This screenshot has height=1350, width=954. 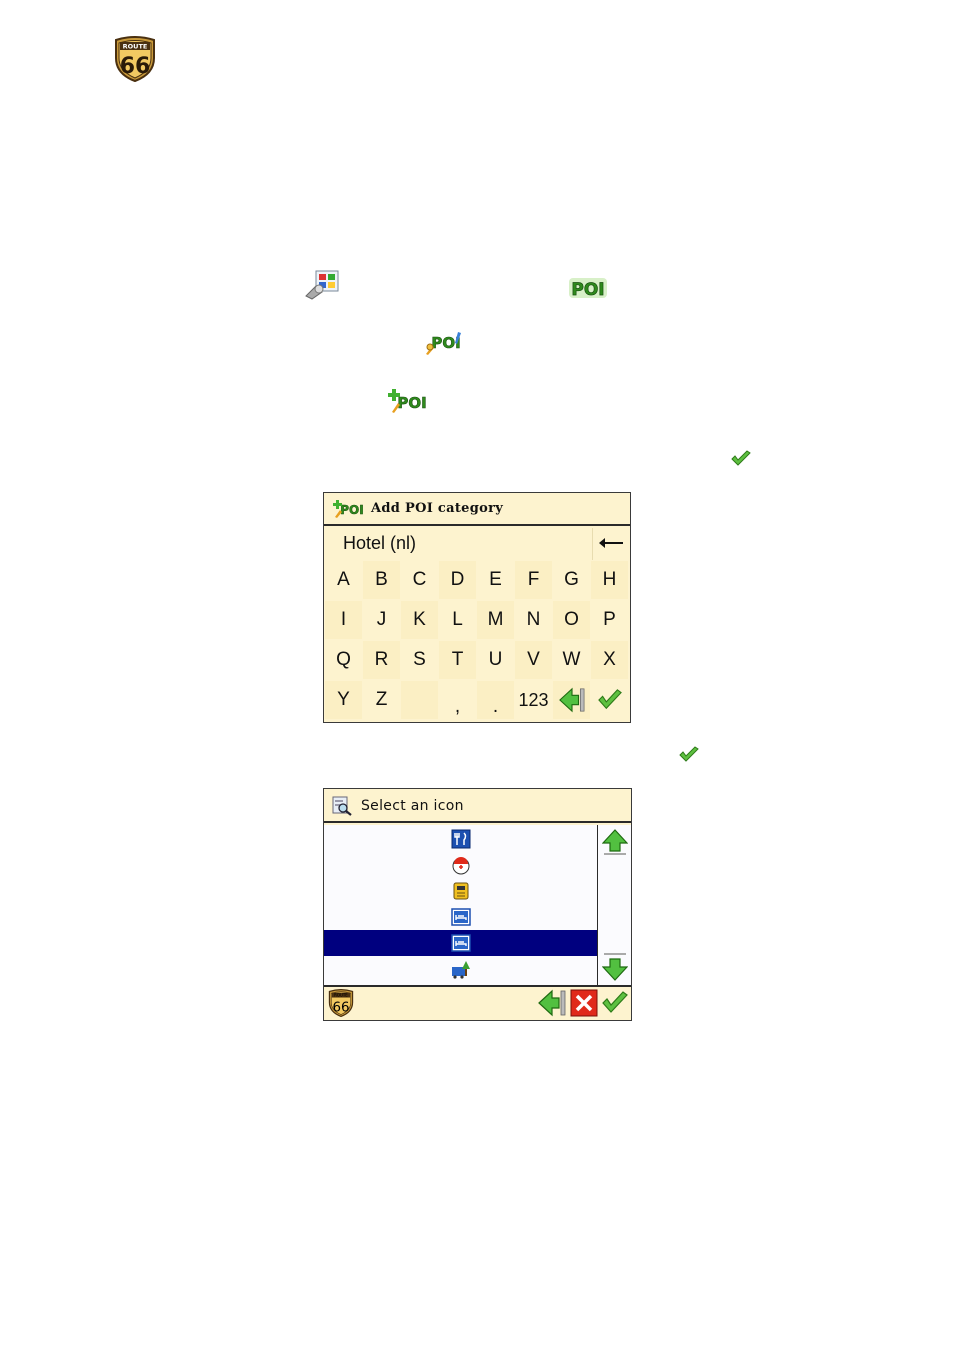 I want to click on key-label: A, so click(x=343, y=579).